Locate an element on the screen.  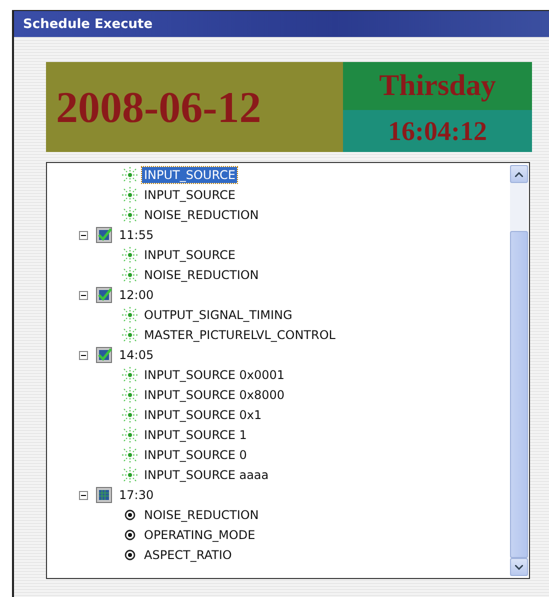
tree-item: OPERATING_MODE is located at coordinates (200, 535).